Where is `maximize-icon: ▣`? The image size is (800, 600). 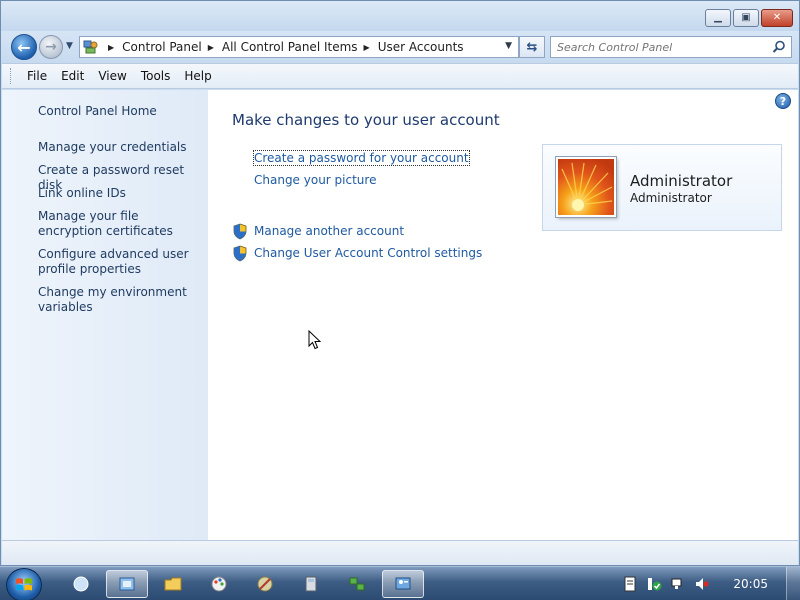 maximize-icon: ▣ is located at coordinates (746, 17).